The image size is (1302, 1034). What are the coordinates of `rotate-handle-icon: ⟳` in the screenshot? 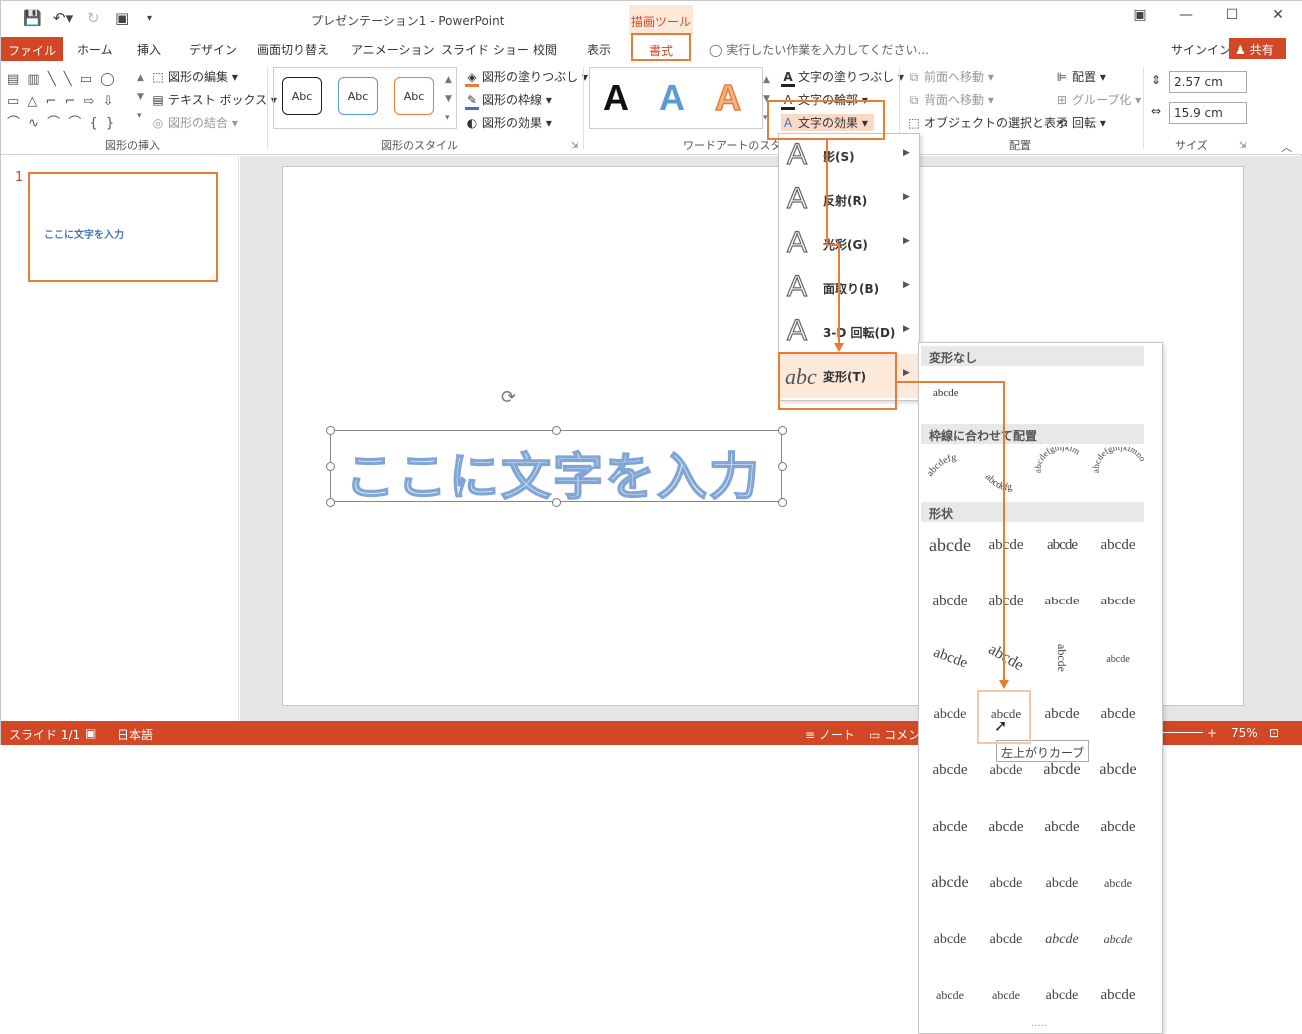 It's located at (508, 397).